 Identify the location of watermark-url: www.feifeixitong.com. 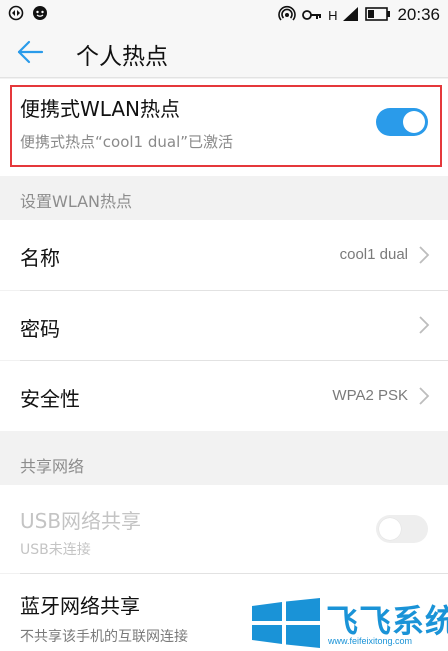
(370, 641).